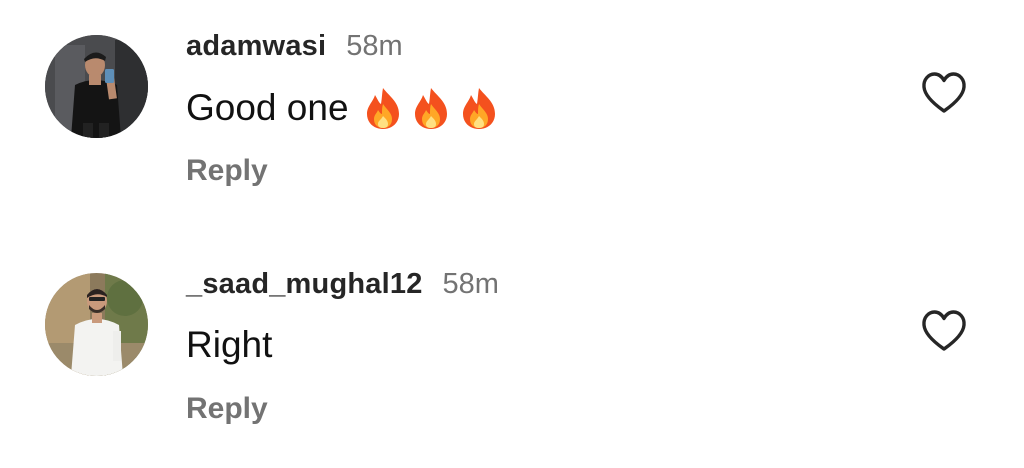  Describe the element at coordinates (267, 107) in the screenshot. I see `comment-text-body: Good one` at that location.